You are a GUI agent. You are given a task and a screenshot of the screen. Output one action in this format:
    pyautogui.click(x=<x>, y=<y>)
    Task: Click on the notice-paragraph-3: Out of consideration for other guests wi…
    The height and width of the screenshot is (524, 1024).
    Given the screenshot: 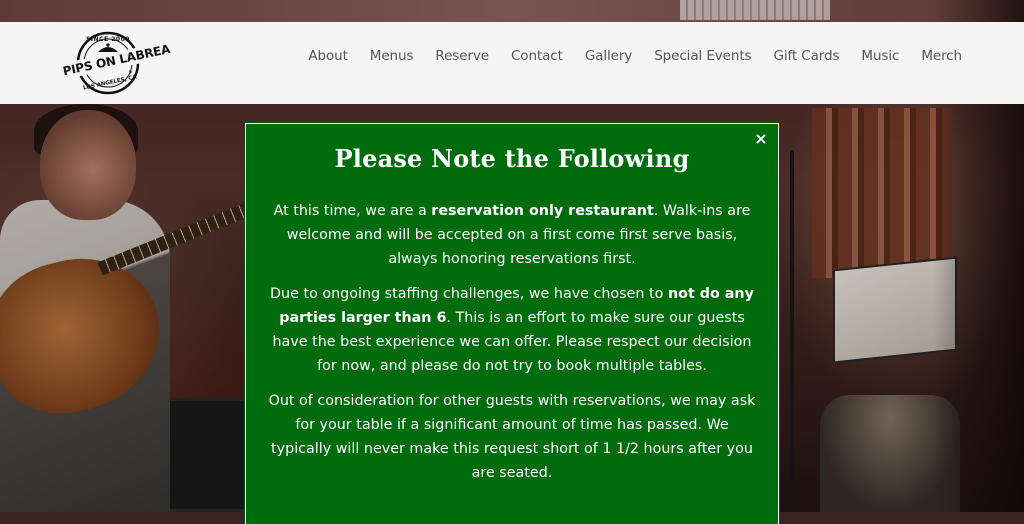 What is the action you would take?
    pyautogui.click(x=512, y=437)
    